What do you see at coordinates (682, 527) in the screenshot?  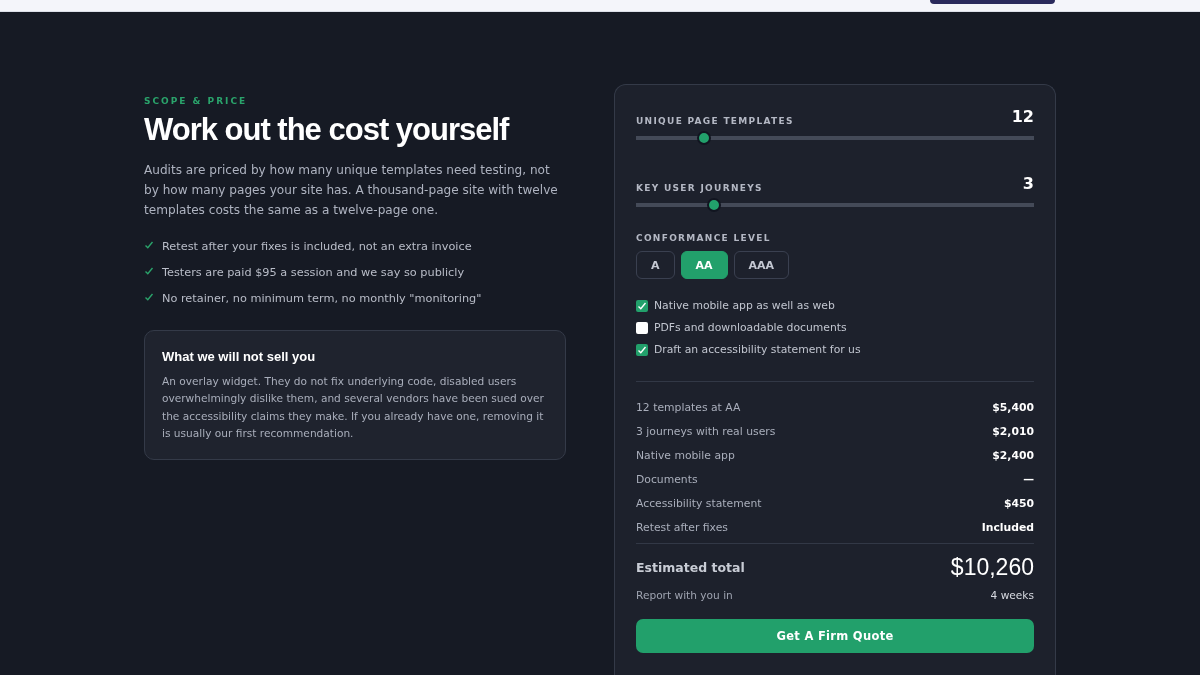 I see `line-item-label: Retest after fixes` at bounding box center [682, 527].